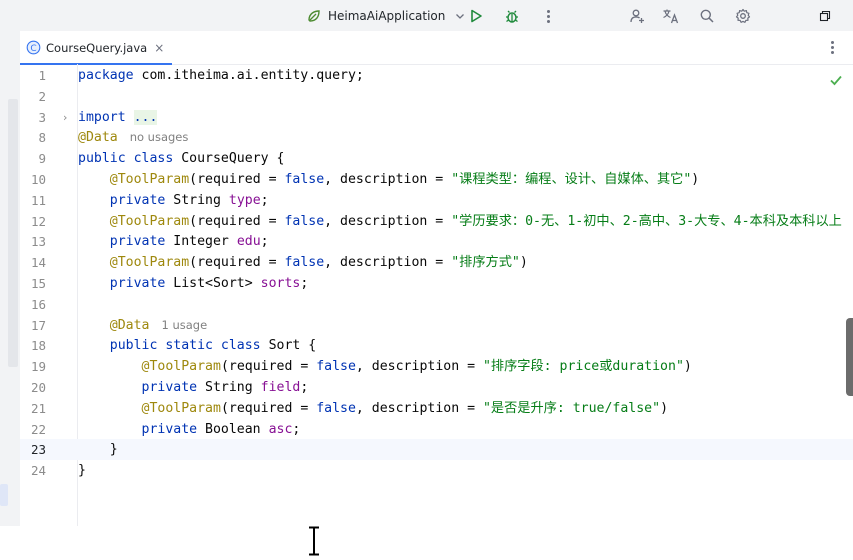 The image size is (853, 560). I want to click on code-line: 15 private List<Sort> sorts;, so click(436, 283).